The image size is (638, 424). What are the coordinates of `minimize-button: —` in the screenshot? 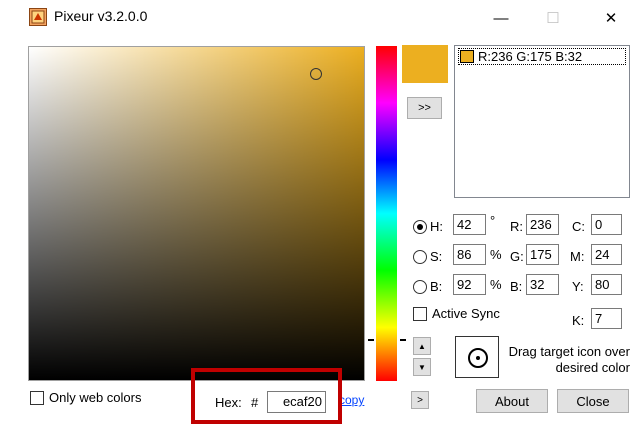 It's located at (501, 18).